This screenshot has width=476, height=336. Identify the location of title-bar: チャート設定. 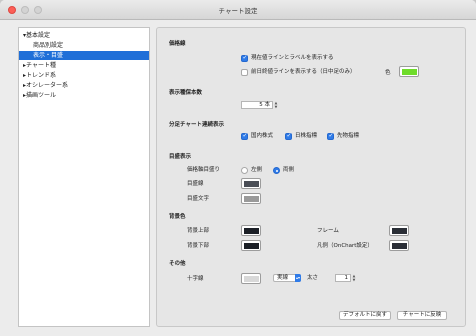
(238, 10).